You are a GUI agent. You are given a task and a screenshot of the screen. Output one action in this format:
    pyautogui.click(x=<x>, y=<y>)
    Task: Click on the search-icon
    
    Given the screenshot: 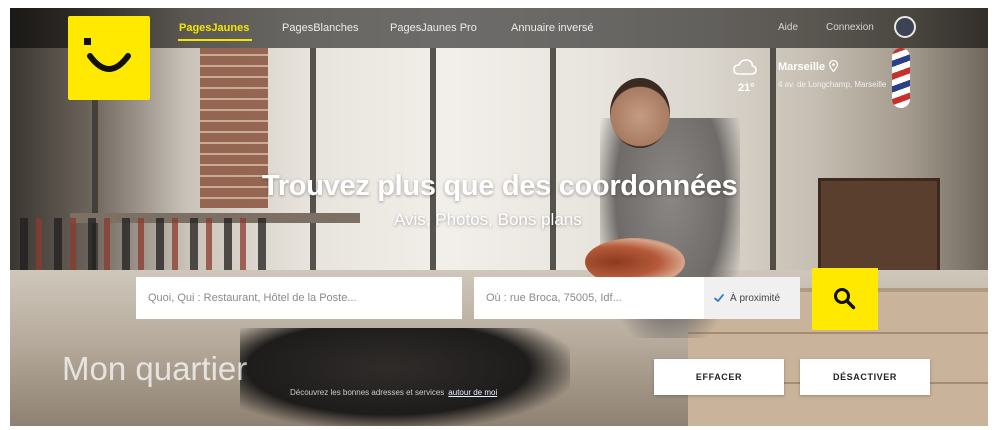 What is the action you would take?
    pyautogui.click(x=845, y=299)
    